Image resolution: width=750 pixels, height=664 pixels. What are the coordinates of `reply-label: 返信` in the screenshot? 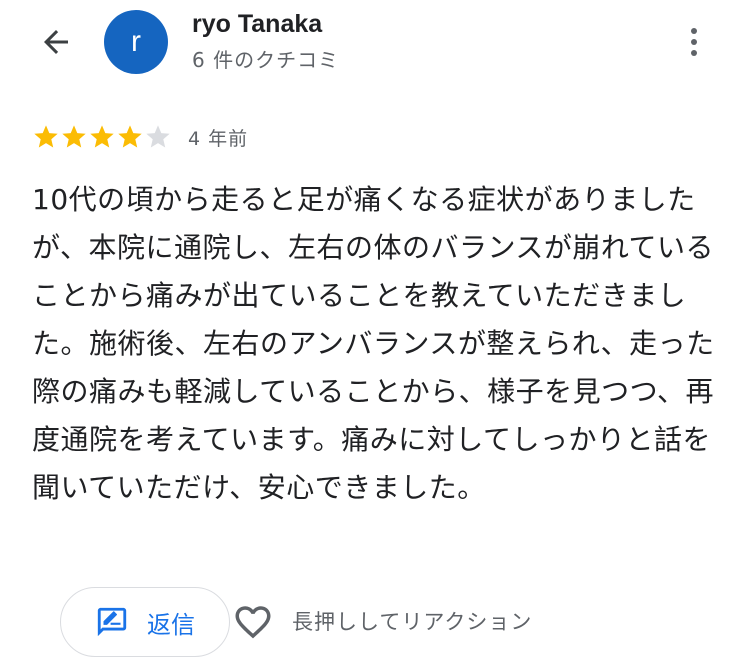 It's located at (171, 624).